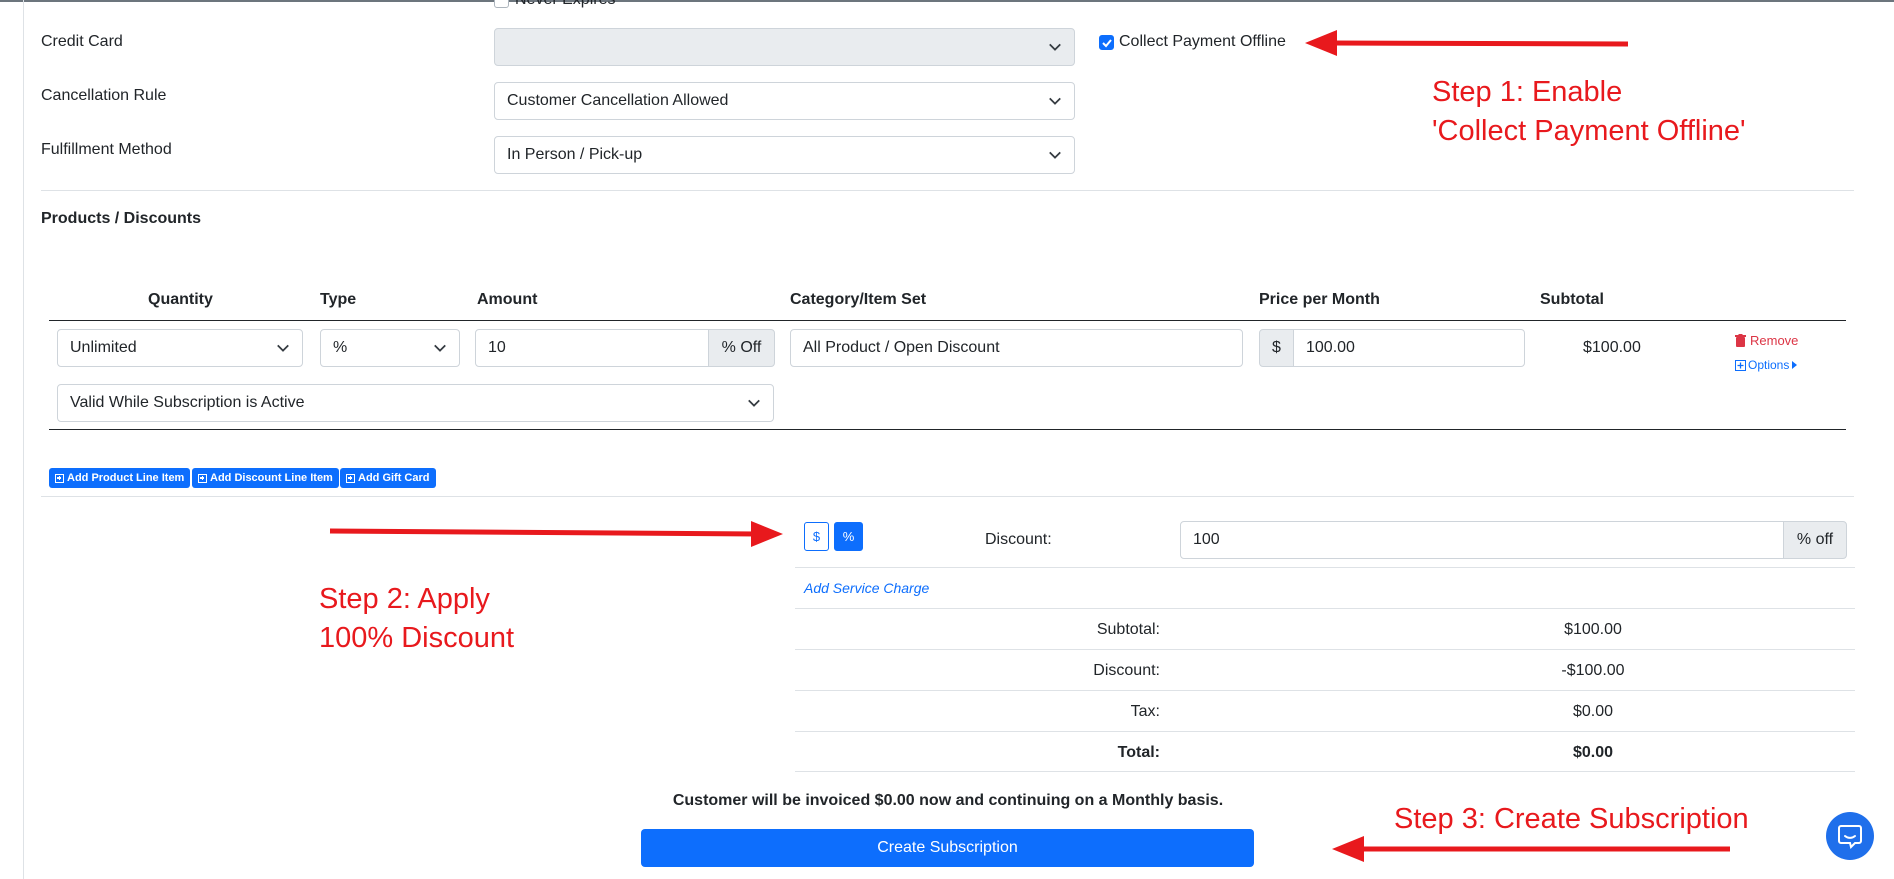 Image resolution: width=1894 pixels, height=879 pixels. What do you see at coordinates (104, 95) in the screenshot?
I see `cancellation-rule-label: Cancellation Rule` at bounding box center [104, 95].